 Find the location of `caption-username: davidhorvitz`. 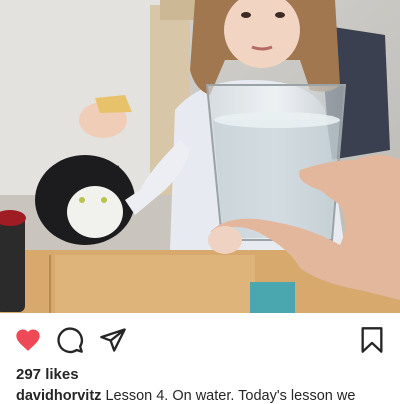

caption-username: davidhorvitz is located at coordinates (58, 396).